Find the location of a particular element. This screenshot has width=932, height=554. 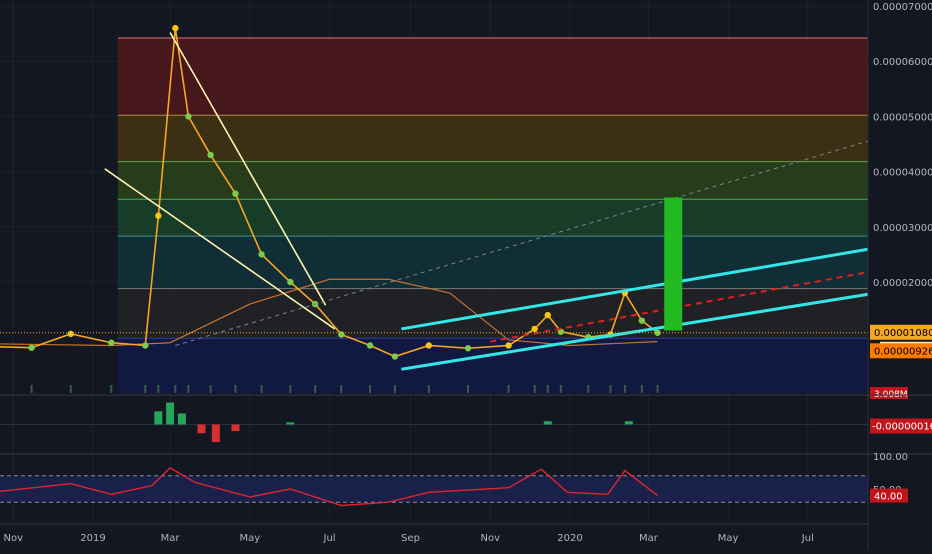

ma-value-label: 0.00000926 is located at coordinates (903, 351).